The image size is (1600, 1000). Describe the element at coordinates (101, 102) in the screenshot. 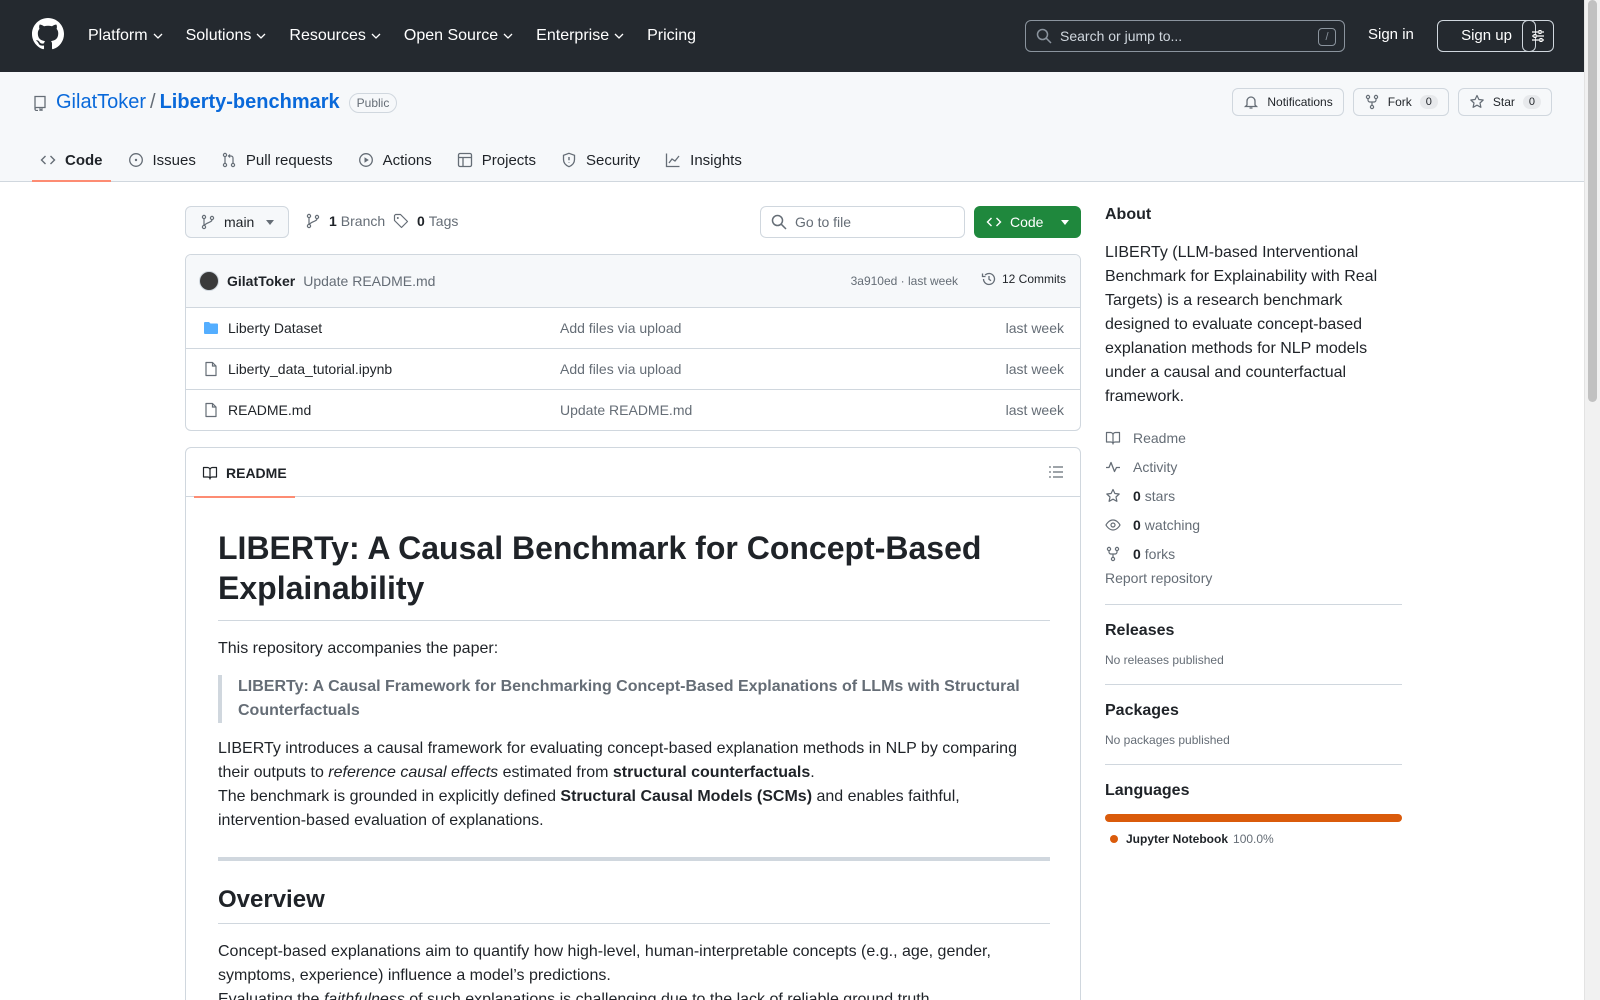

I see `repo-owner-link: GilatToker` at that location.